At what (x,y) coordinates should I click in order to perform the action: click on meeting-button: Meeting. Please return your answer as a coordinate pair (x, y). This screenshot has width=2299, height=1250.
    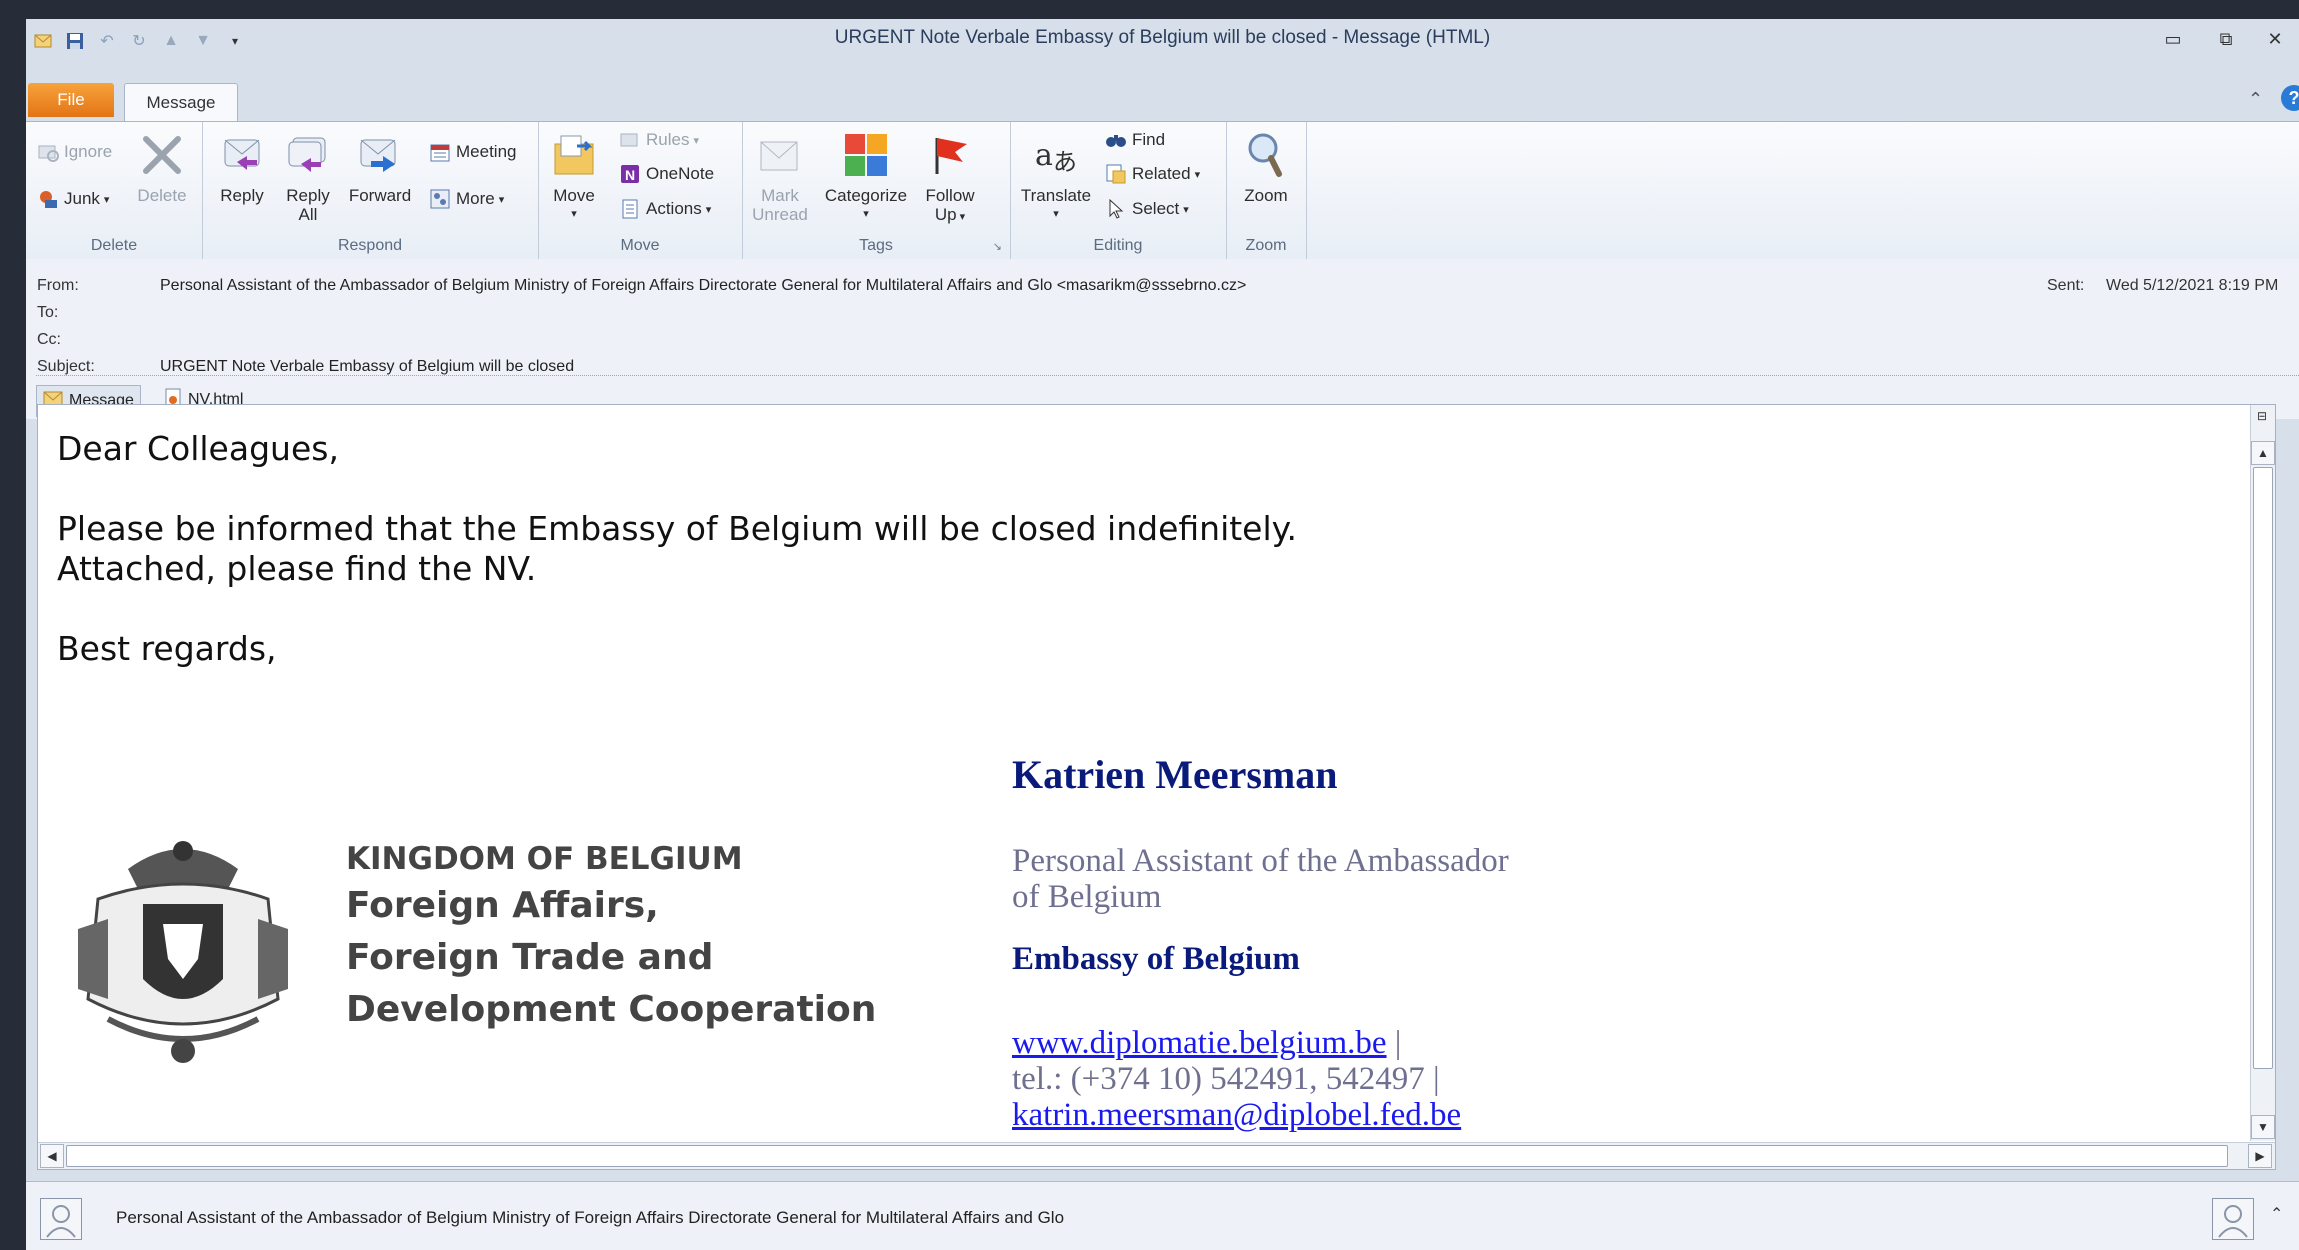
    Looking at the image, I should click on (472, 152).